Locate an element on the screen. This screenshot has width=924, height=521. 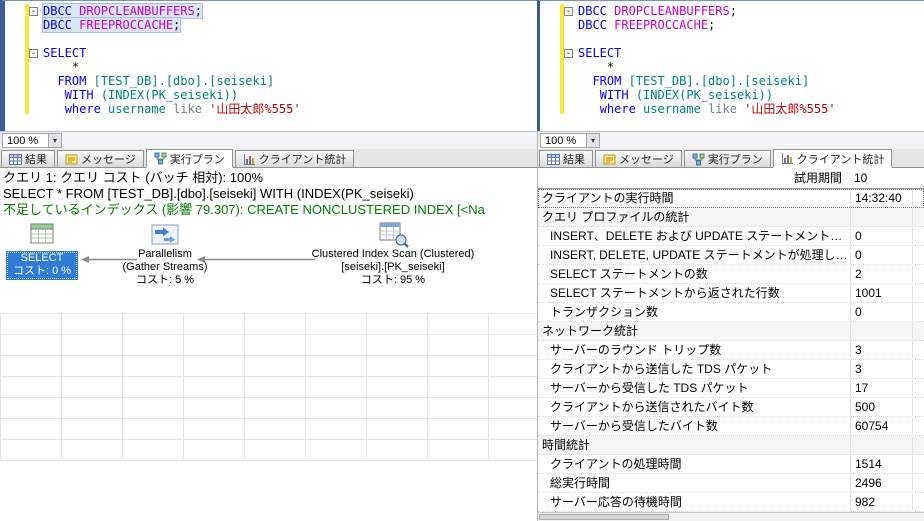
stats-section-row: クエリ プロファイルの統計 is located at coordinates (731, 217).